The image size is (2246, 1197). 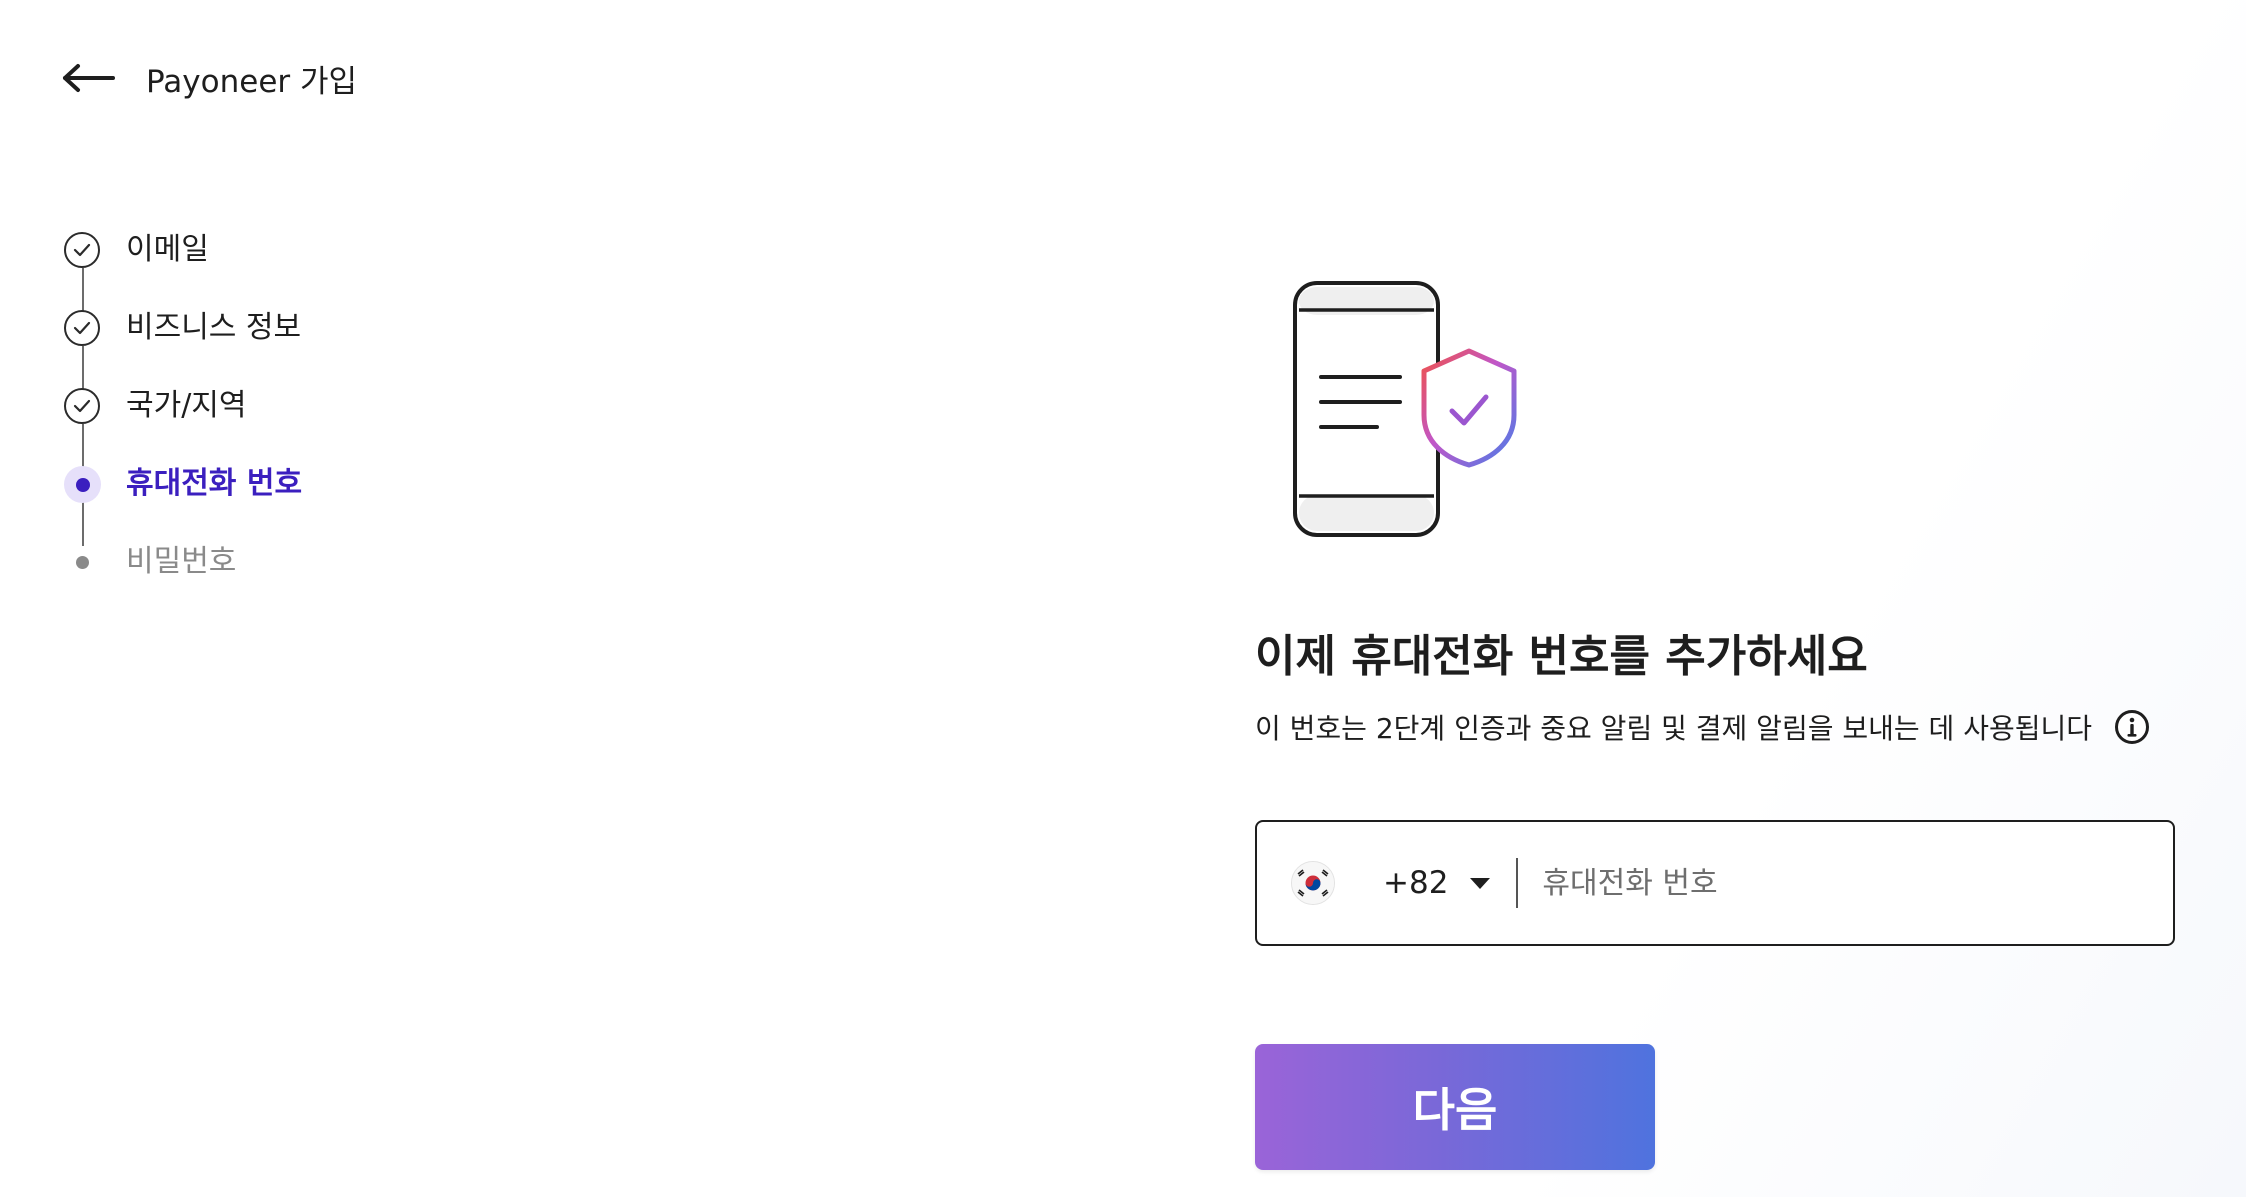 I want to click on phone-number-input, so click(x=1856, y=883).